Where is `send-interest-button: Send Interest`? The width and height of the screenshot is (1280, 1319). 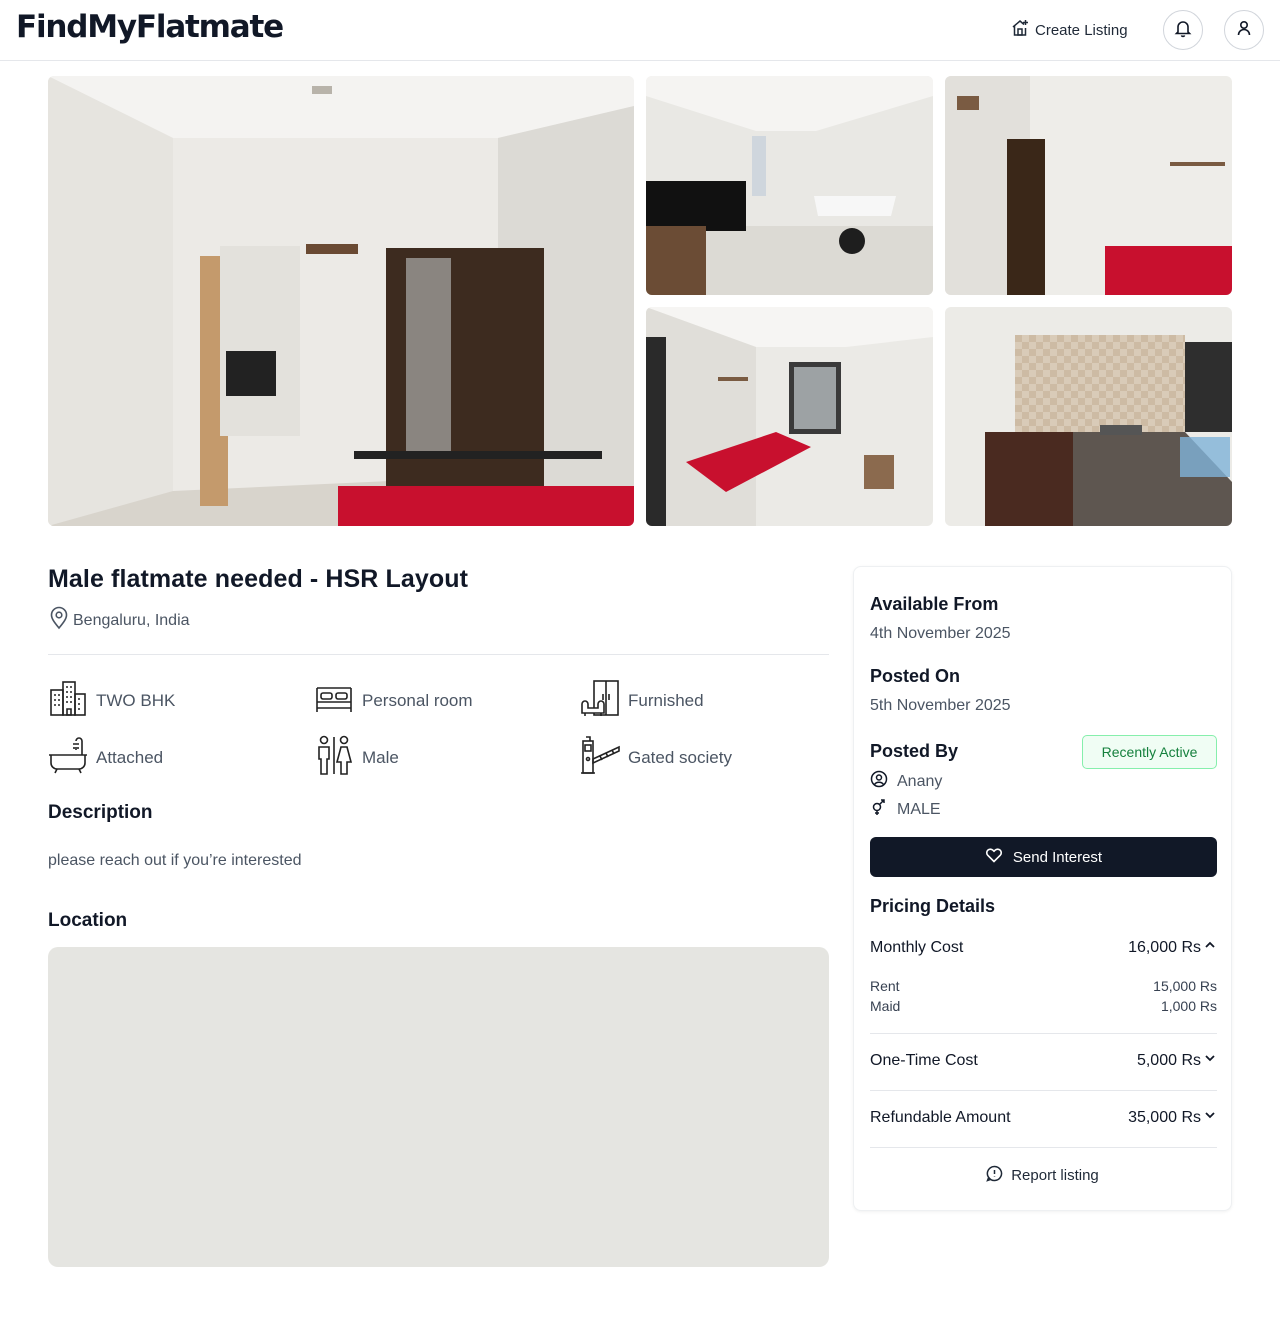
send-interest-button: Send Interest is located at coordinates (1043, 857).